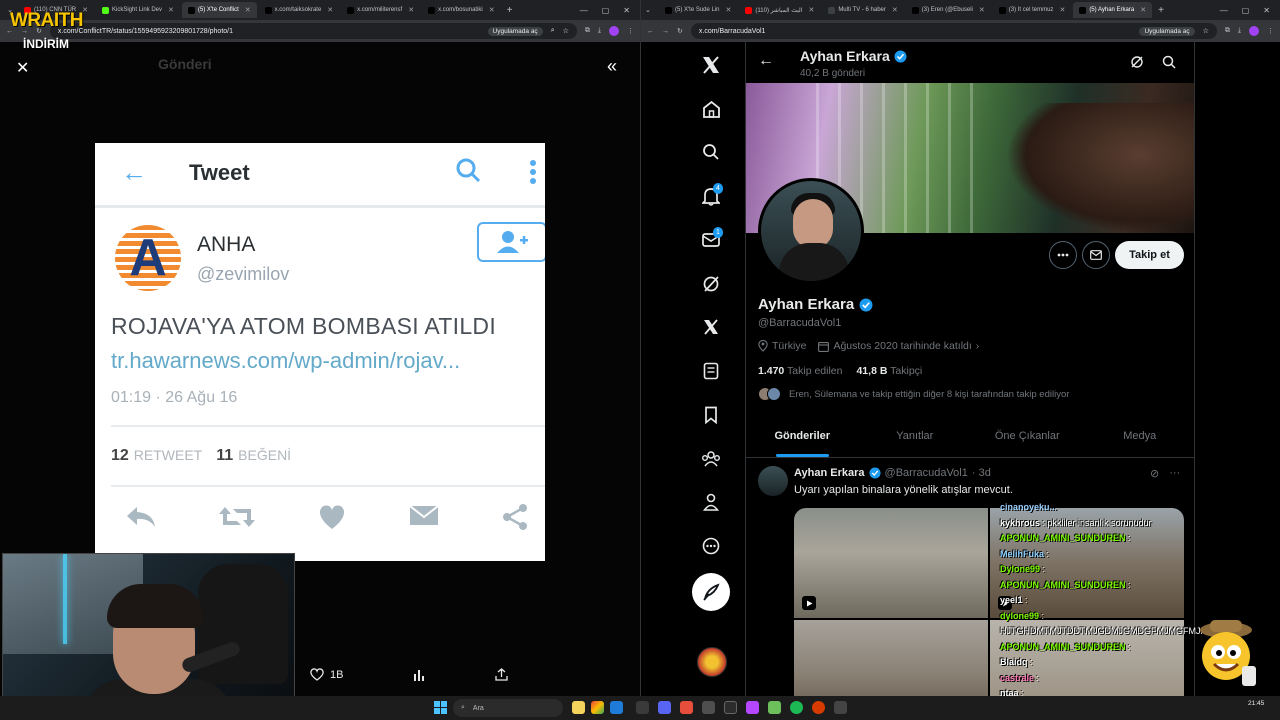 The width and height of the screenshot is (1280, 720). Describe the element at coordinates (829, 473) in the screenshot. I see `post-author-name: Ayhan Erkara` at that location.